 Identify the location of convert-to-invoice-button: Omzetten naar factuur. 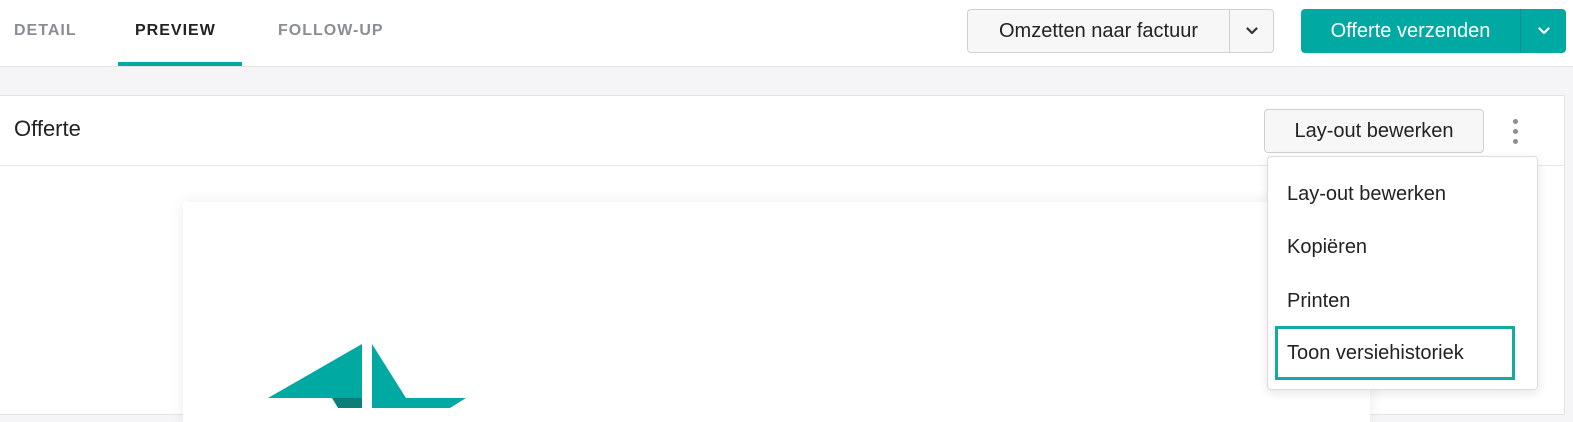
(1099, 31).